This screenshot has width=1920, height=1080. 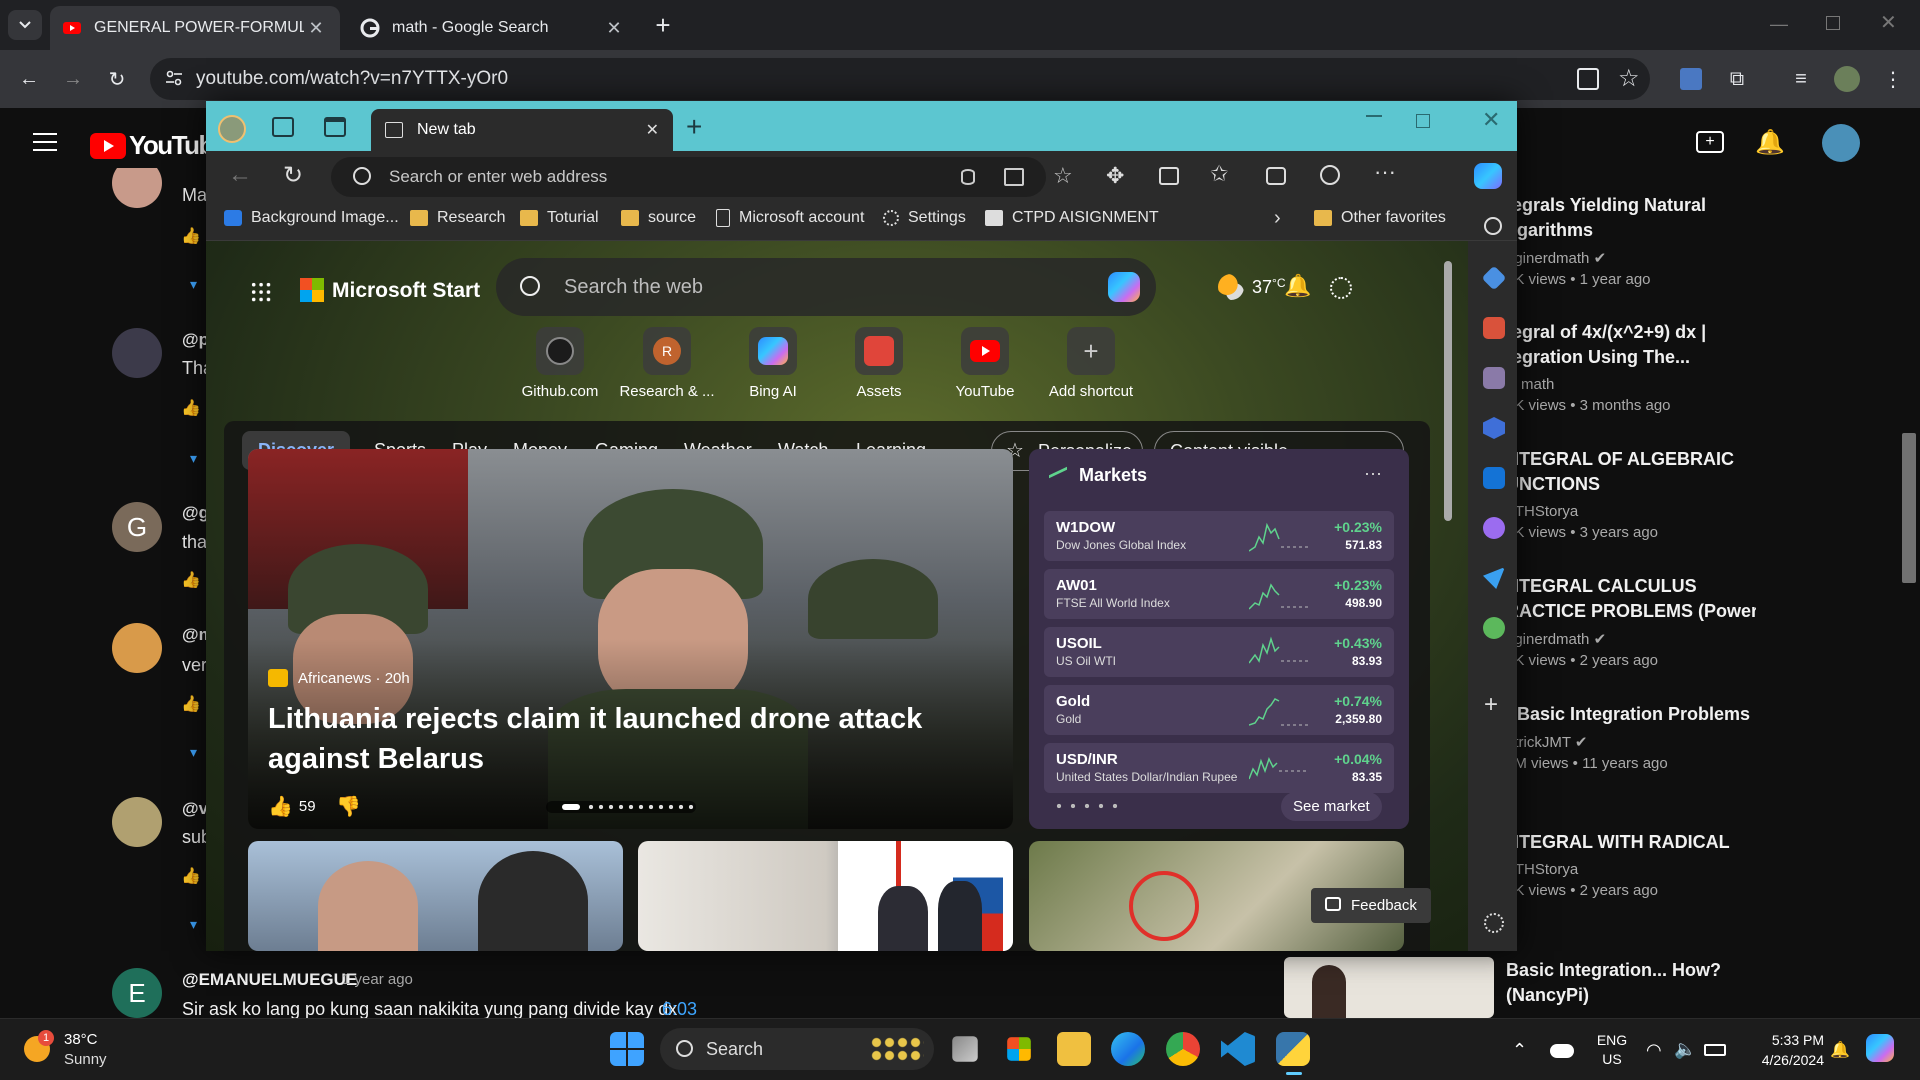 I want to click on tab-search-button, so click(x=25, y=25).